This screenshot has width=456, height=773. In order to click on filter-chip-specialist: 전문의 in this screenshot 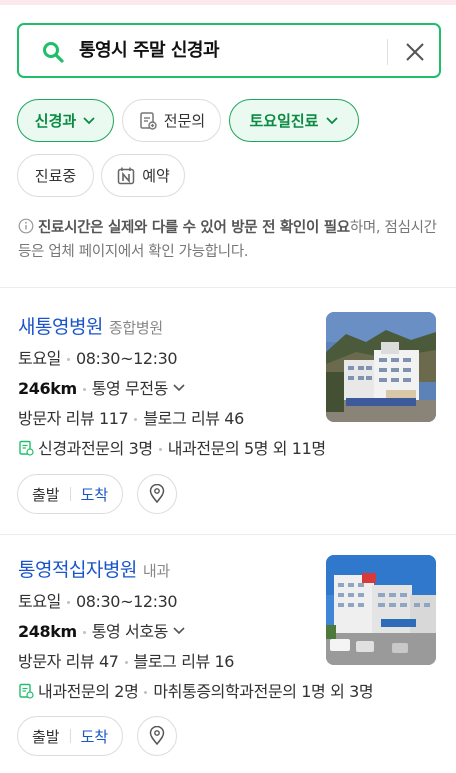, I will do `click(171, 120)`.